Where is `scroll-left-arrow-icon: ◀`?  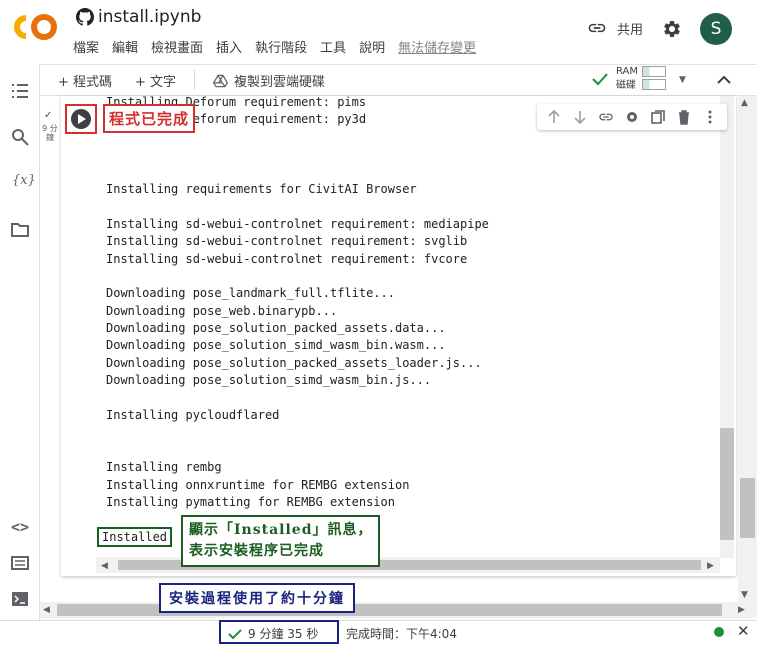
scroll-left-arrow-icon: ◀ is located at coordinates (104, 566).